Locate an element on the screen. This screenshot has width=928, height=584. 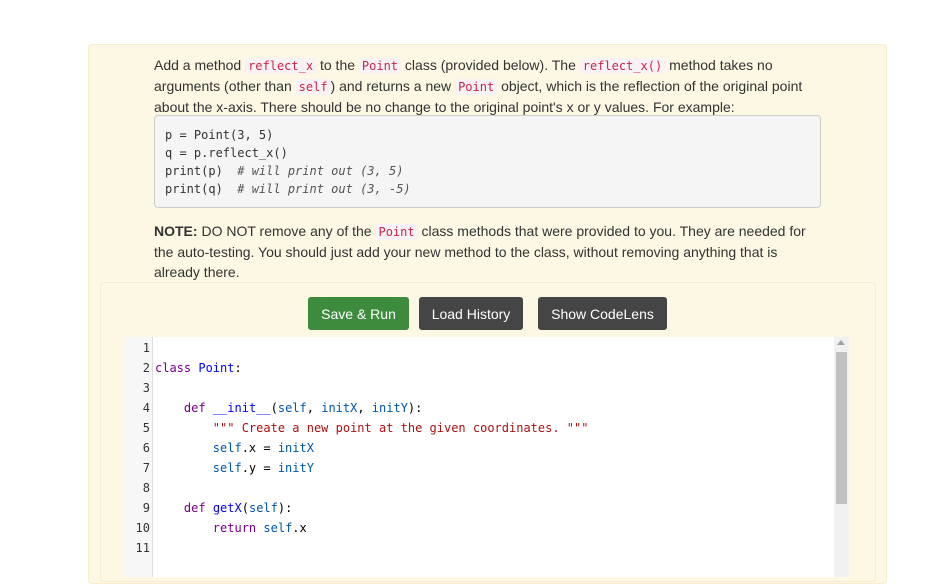
code-line: 8 is located at coordinates (479, 488).